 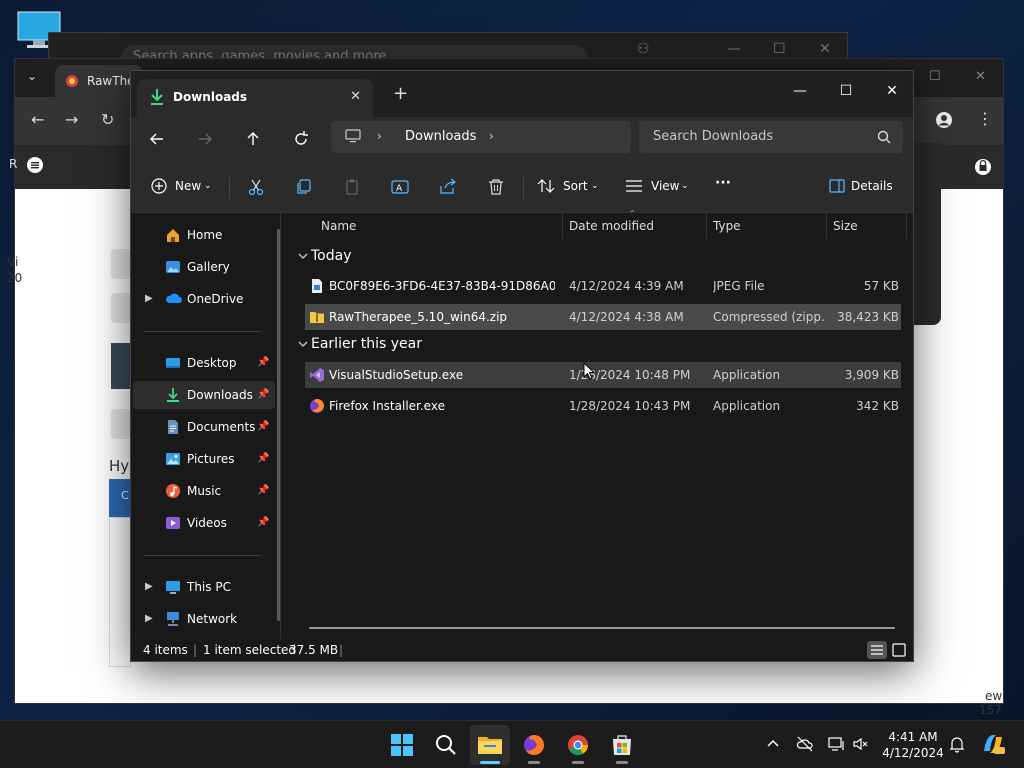 I want to click on tiles-view-button, so click(x=899, y=650).